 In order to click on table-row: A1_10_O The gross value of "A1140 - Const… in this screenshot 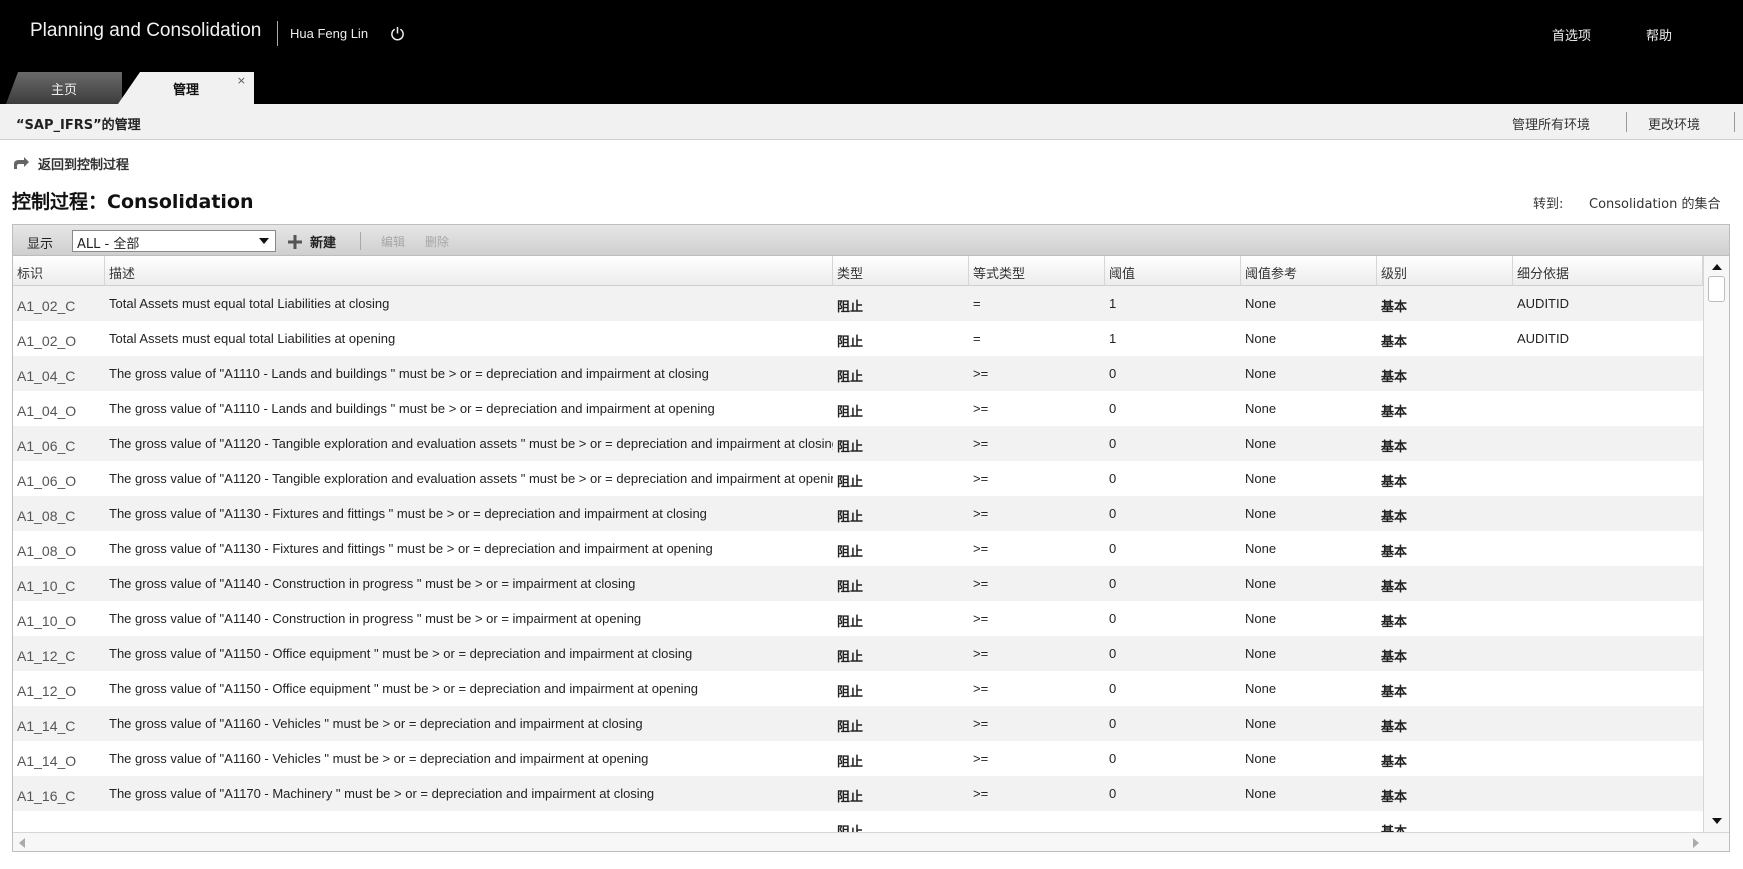, I will do `click(858, 618)`.